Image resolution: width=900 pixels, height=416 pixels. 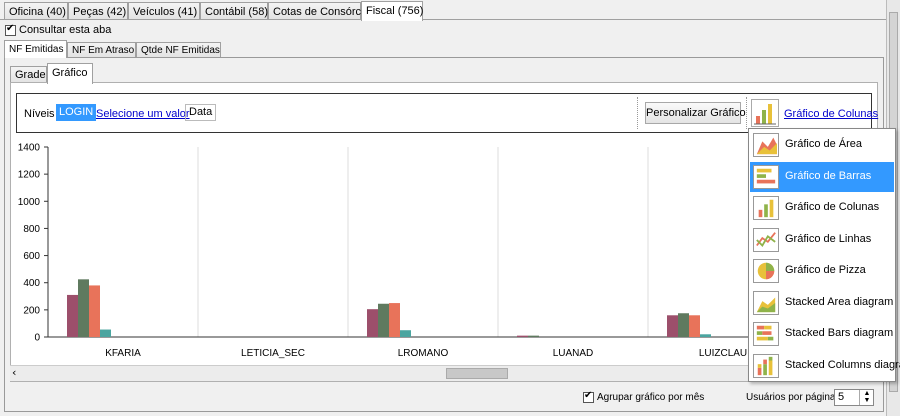 What do you see at coordinates (723, 353) in the screenshot?
I see `x-tick-label: LUIZCLAU` at bounding box center [723, 353].